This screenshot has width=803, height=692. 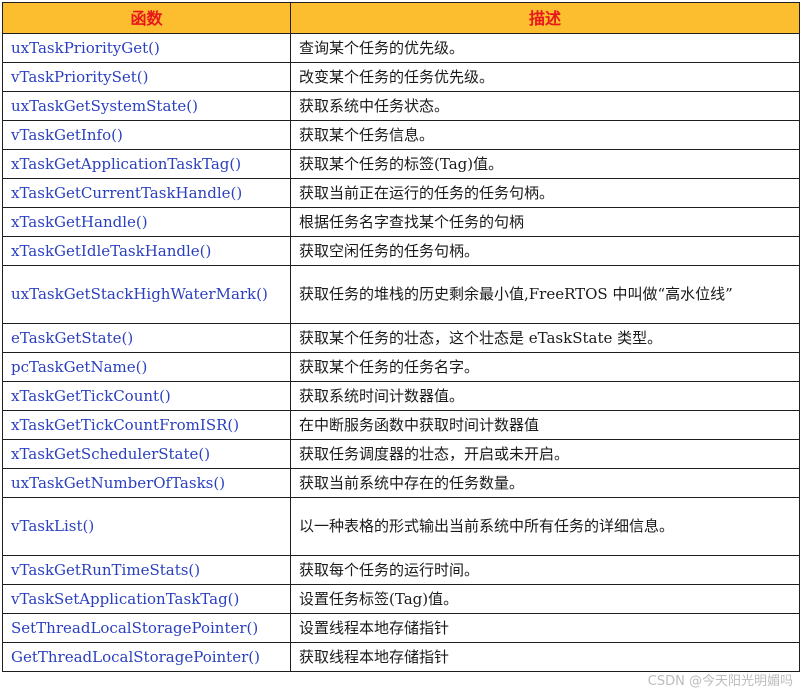 I want to click on table-row: uxTaskGetSystemState() 获取系统中任务状态。, so click(x=401, y=106).